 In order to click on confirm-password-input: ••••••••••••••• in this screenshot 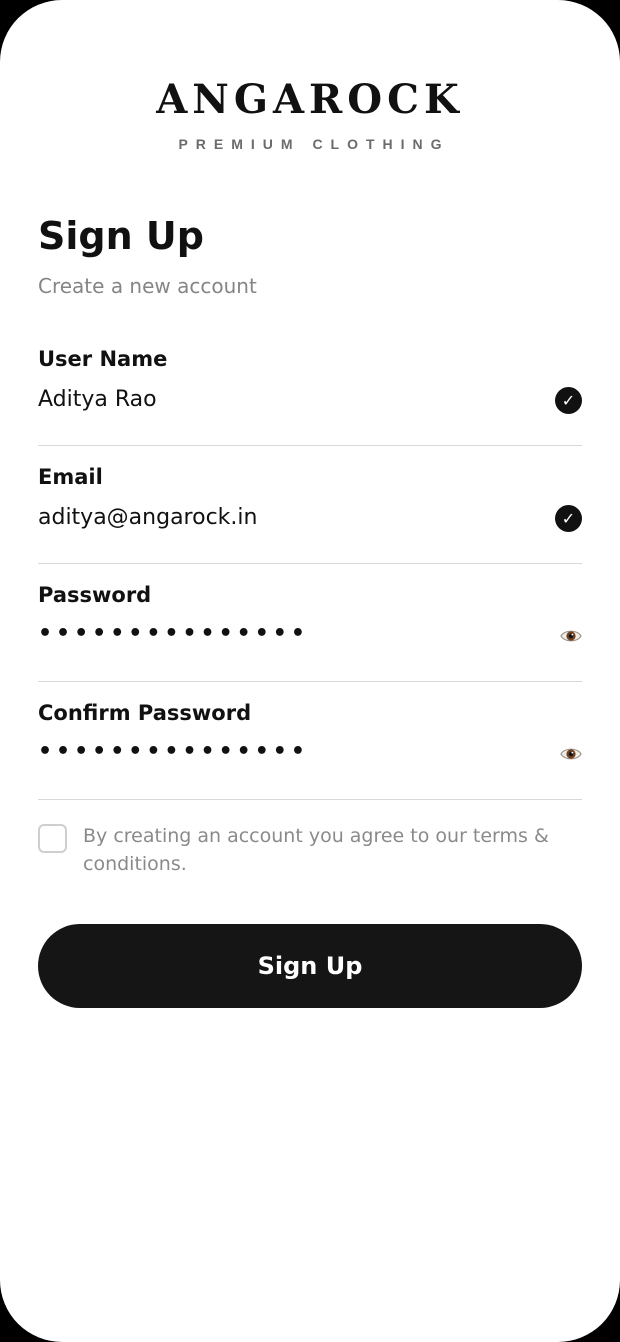, I will do `click(173, 752)`.